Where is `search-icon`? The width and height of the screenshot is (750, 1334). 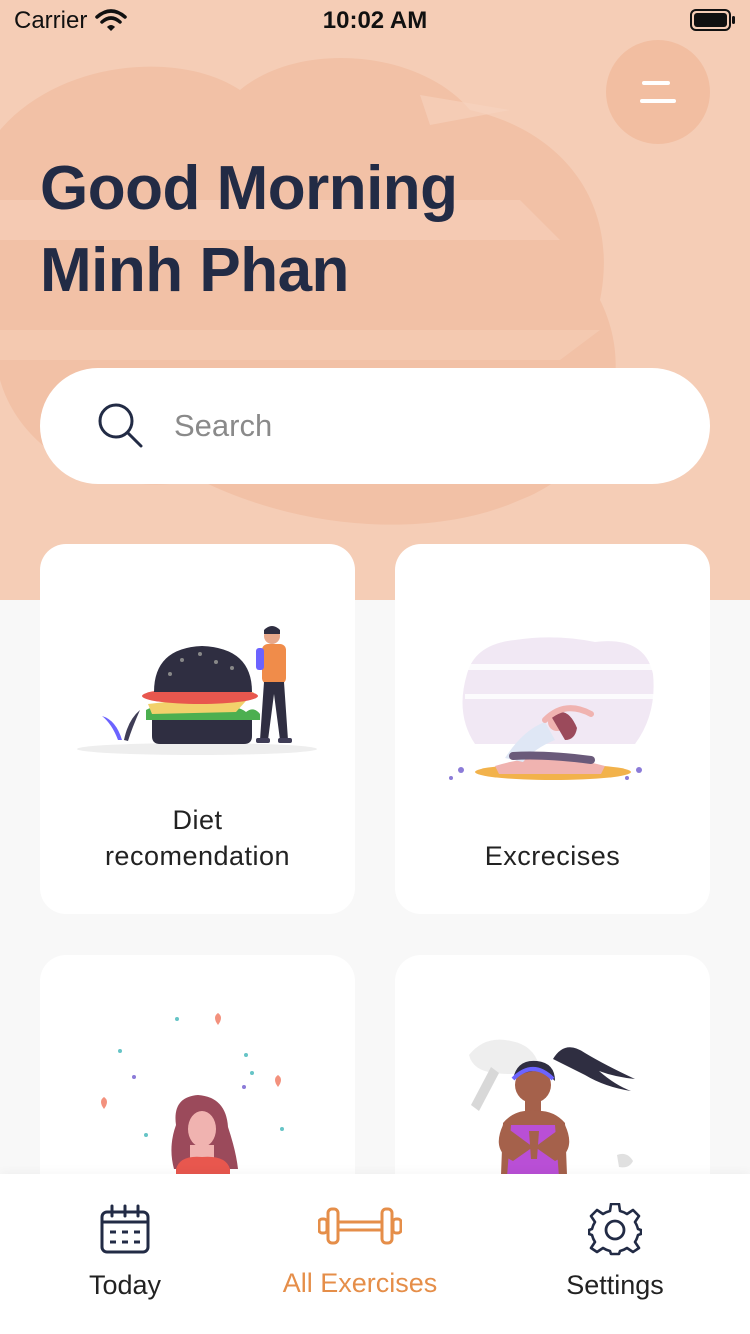
search-icon is located at coordinates (120, 425).